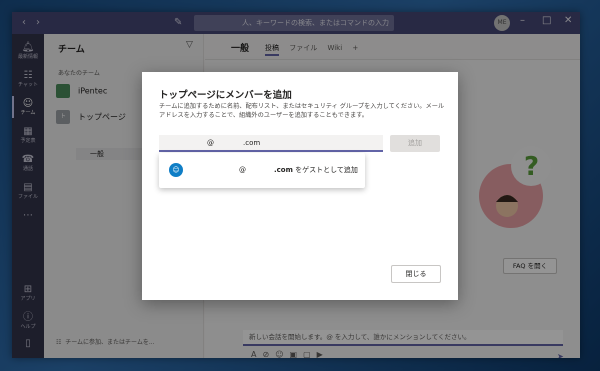  Describe the element at coordinates (225, 95) in the screenshot. I see `dialog-title: トップページにメンバーを追加` at that location.